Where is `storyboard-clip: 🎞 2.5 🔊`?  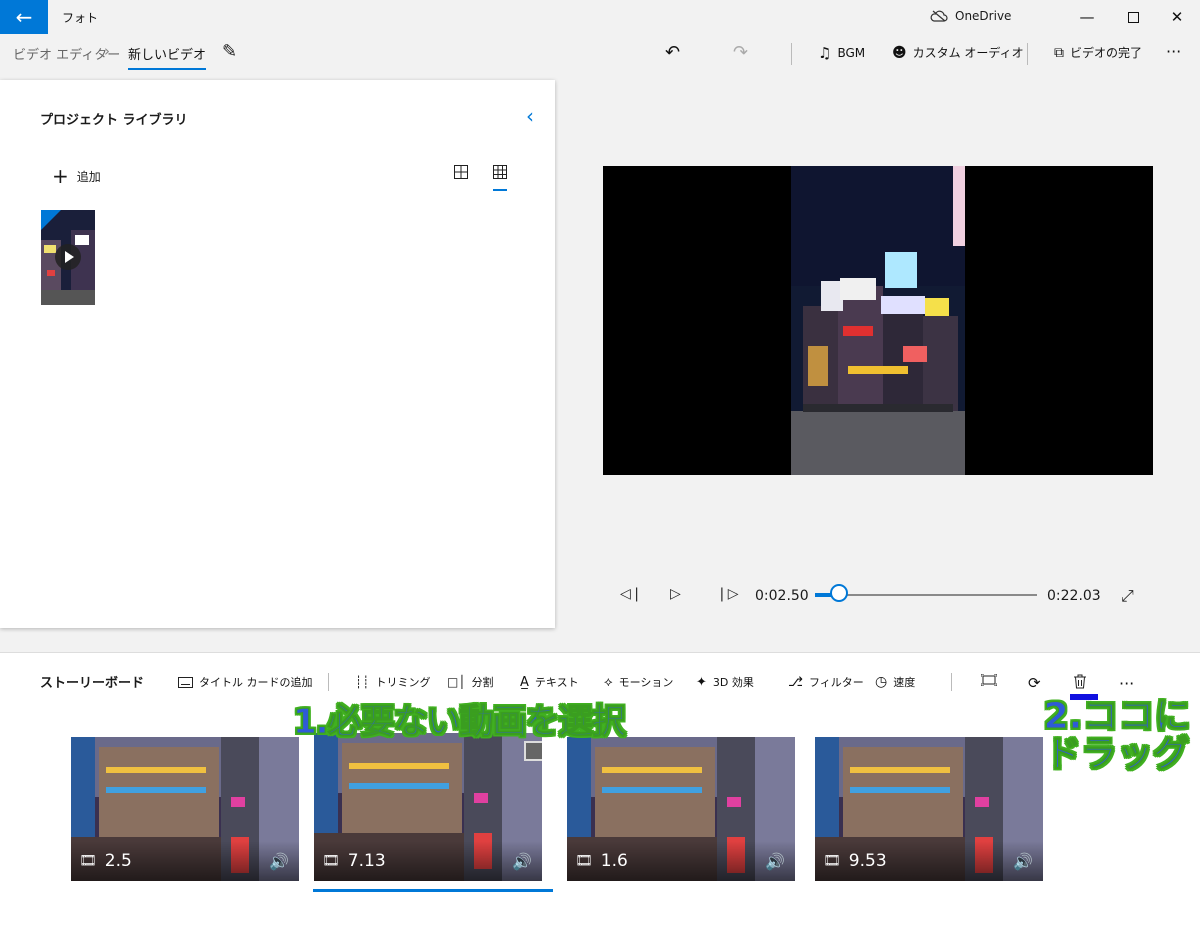
storyboard-clip: 🎞 2.5 🔊 is located at coordinates (185, 809).